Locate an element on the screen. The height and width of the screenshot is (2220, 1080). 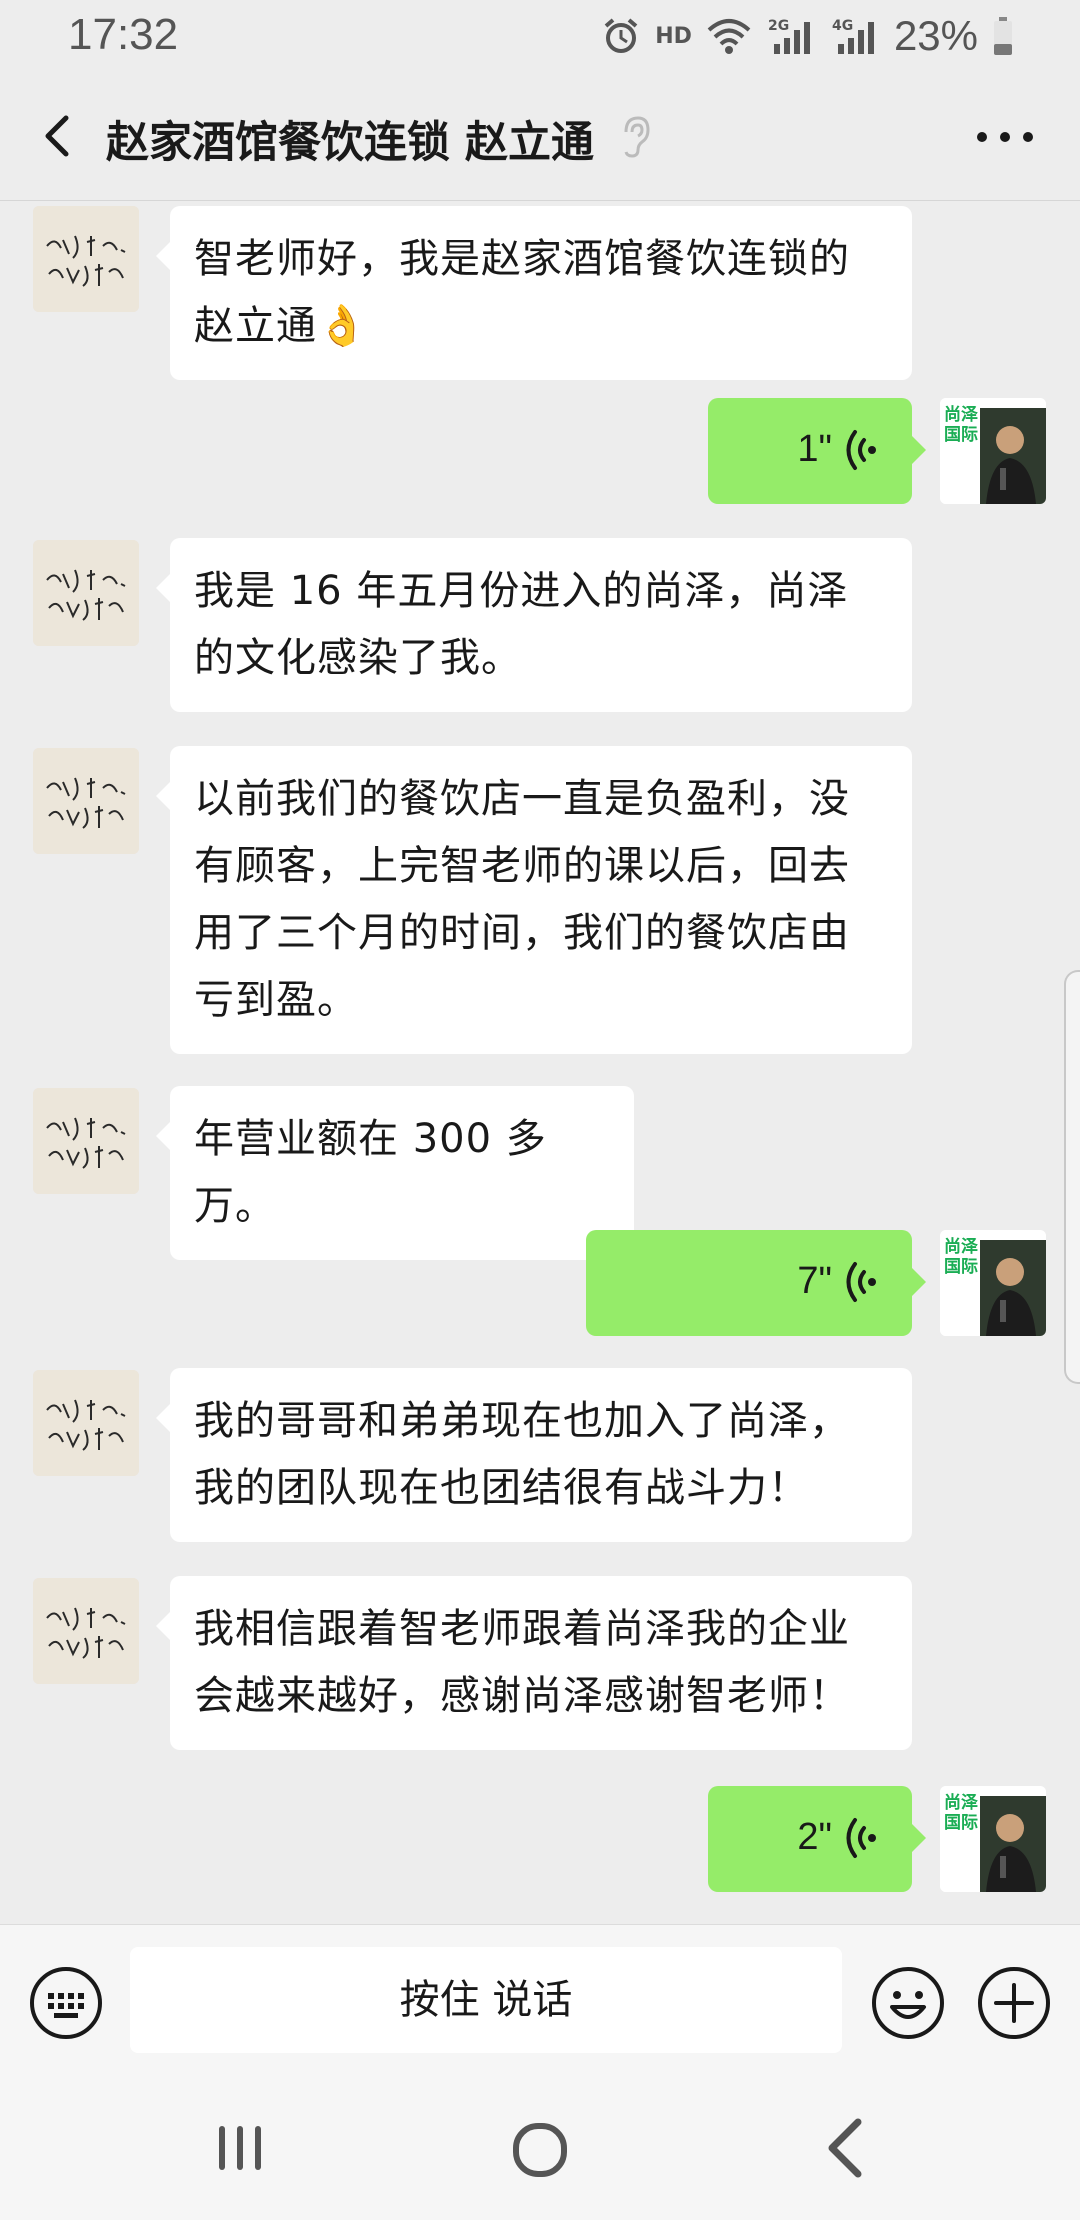
status-icons: HD 2G 4G 23% is located at coordinates (807, 36).